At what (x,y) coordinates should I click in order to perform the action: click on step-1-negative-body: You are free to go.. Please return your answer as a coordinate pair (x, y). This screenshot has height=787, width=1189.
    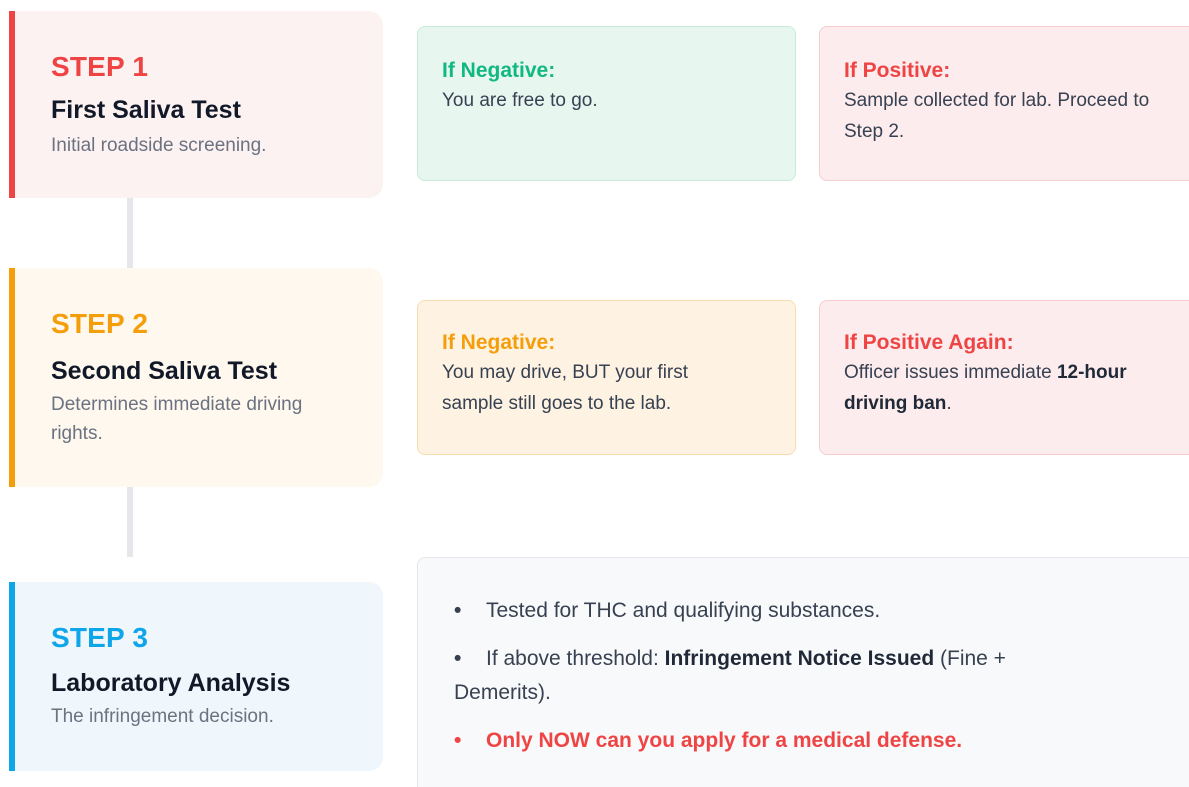
    Looking at the image, I should click on (520, 100).